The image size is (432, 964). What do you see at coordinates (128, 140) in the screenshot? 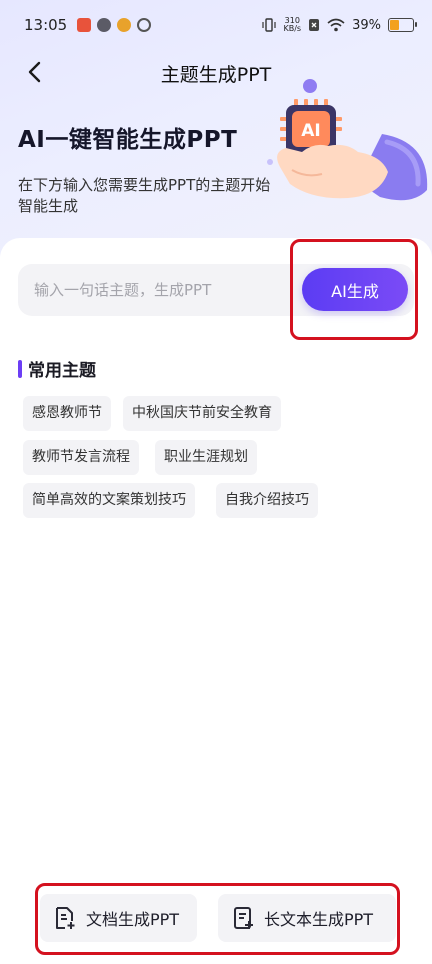
I see `hero-title: AI一键智能生成PPT` at bounding box center [128, 140].